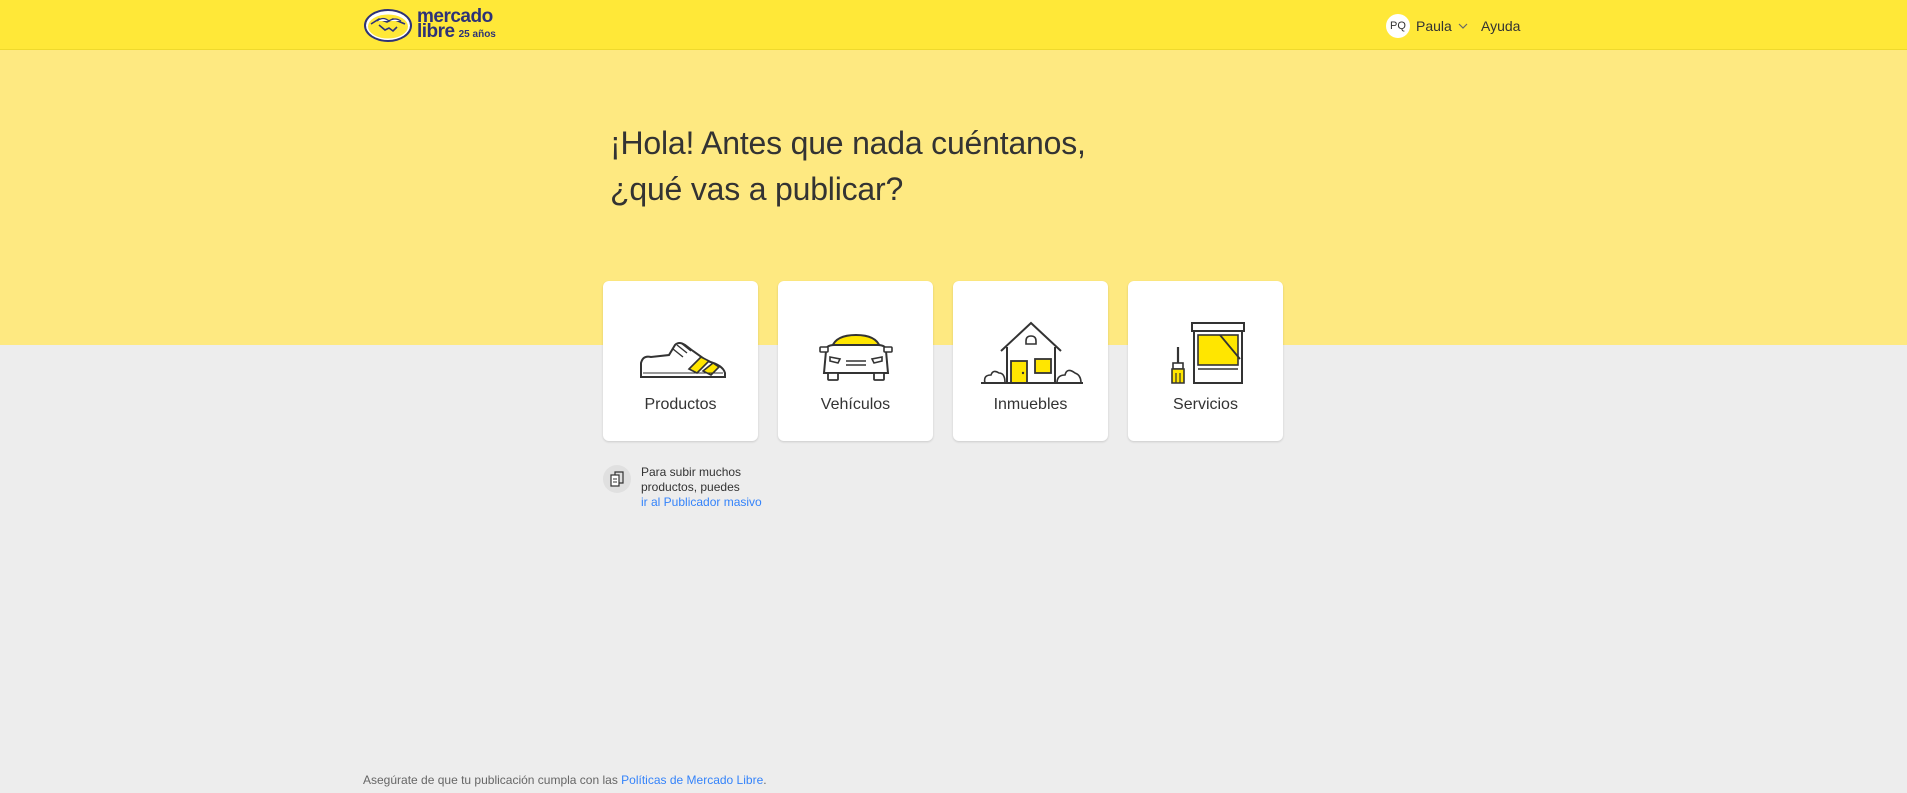 The width and height of the screenshot is (1907, 793). I want to click on chevron-down-icon, so click(1463, 26).